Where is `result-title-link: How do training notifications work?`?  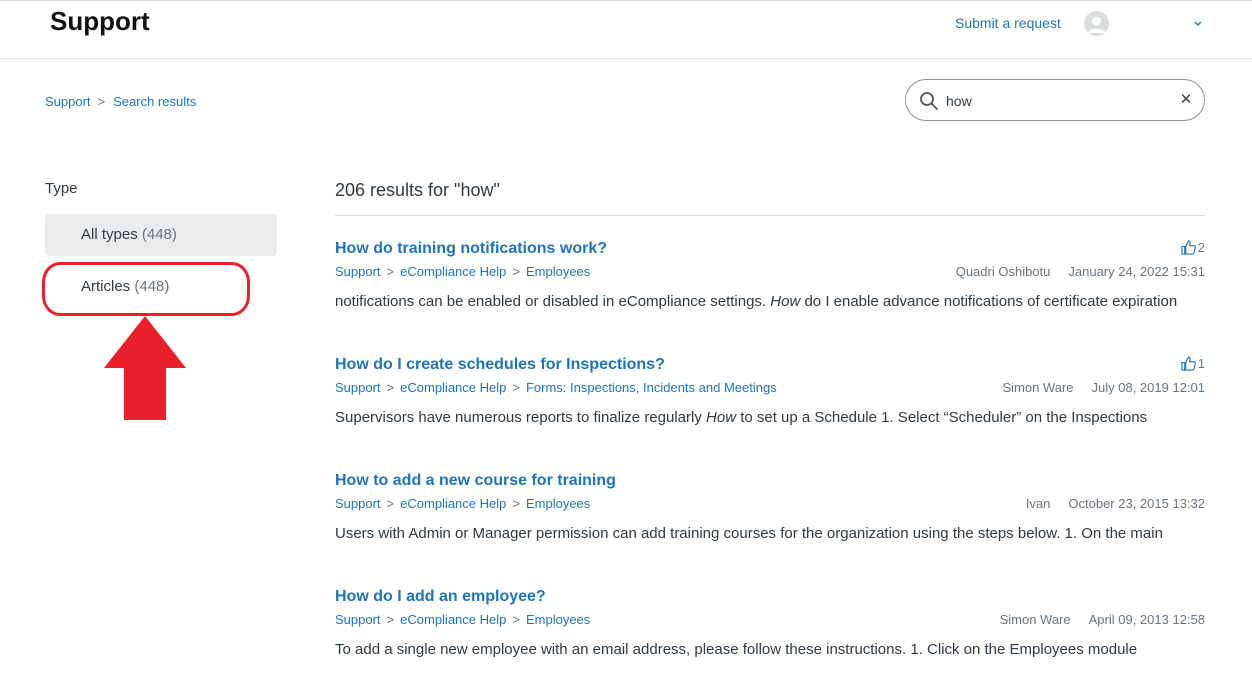
result-title-link: How do training notifications work? is located at coordinates (471, 249).